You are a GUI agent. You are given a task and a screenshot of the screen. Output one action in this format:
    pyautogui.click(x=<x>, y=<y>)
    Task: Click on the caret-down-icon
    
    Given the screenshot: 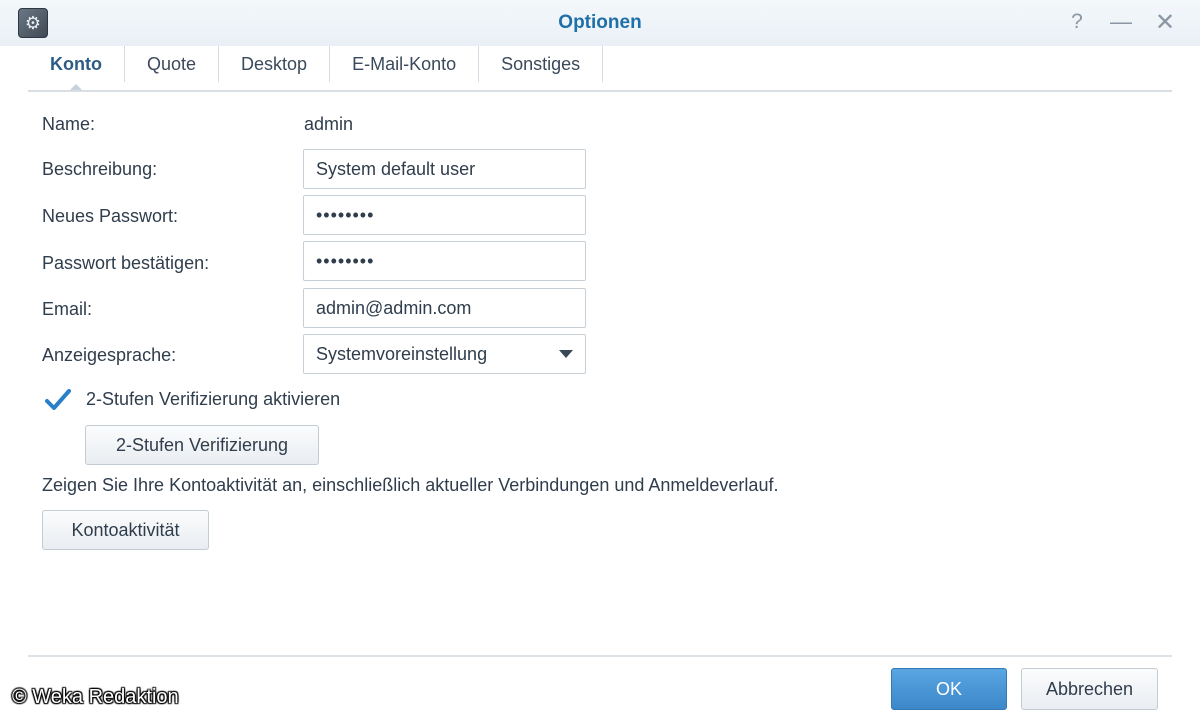 What is the action you would take?
    pyautogui.click(x=566, y=354)
    